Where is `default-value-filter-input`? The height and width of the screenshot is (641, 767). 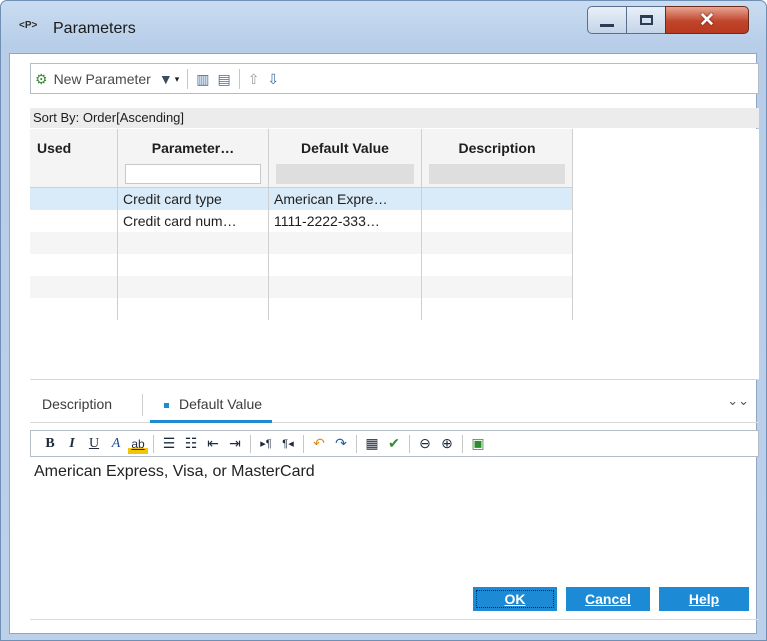
default-value-filter-input is located at coordinates (345, 174).